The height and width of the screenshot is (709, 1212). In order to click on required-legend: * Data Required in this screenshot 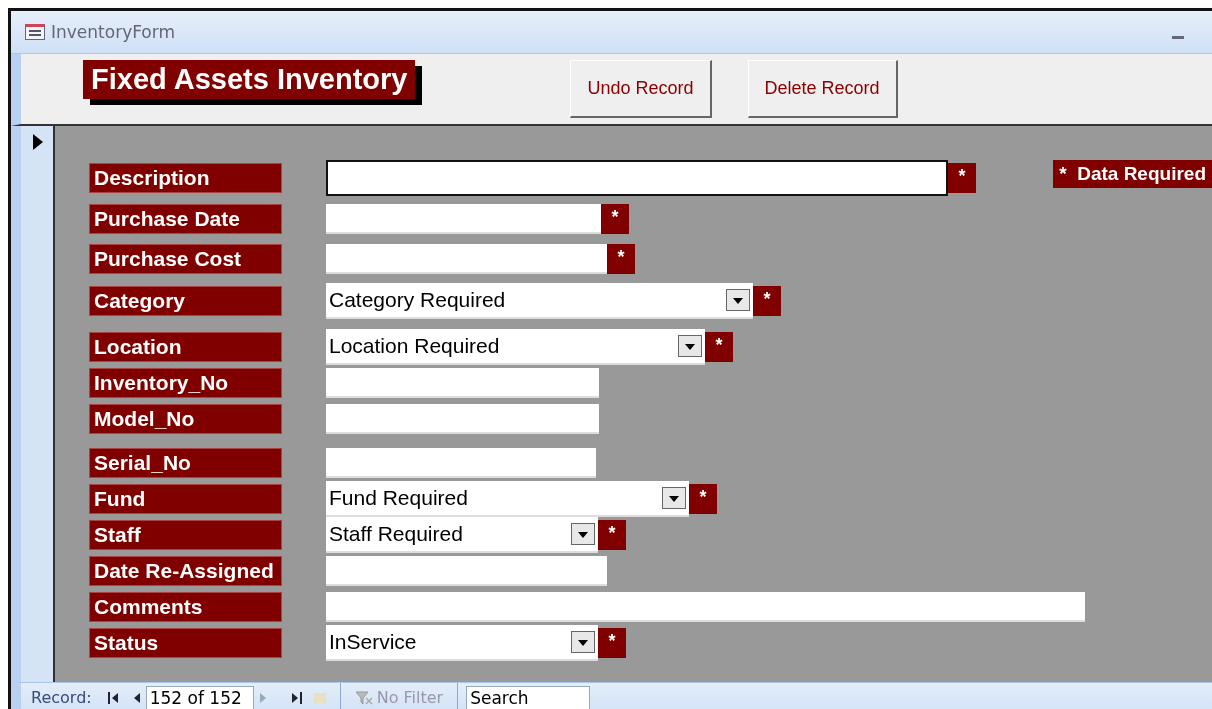, I will do `click(1132, 174)`.